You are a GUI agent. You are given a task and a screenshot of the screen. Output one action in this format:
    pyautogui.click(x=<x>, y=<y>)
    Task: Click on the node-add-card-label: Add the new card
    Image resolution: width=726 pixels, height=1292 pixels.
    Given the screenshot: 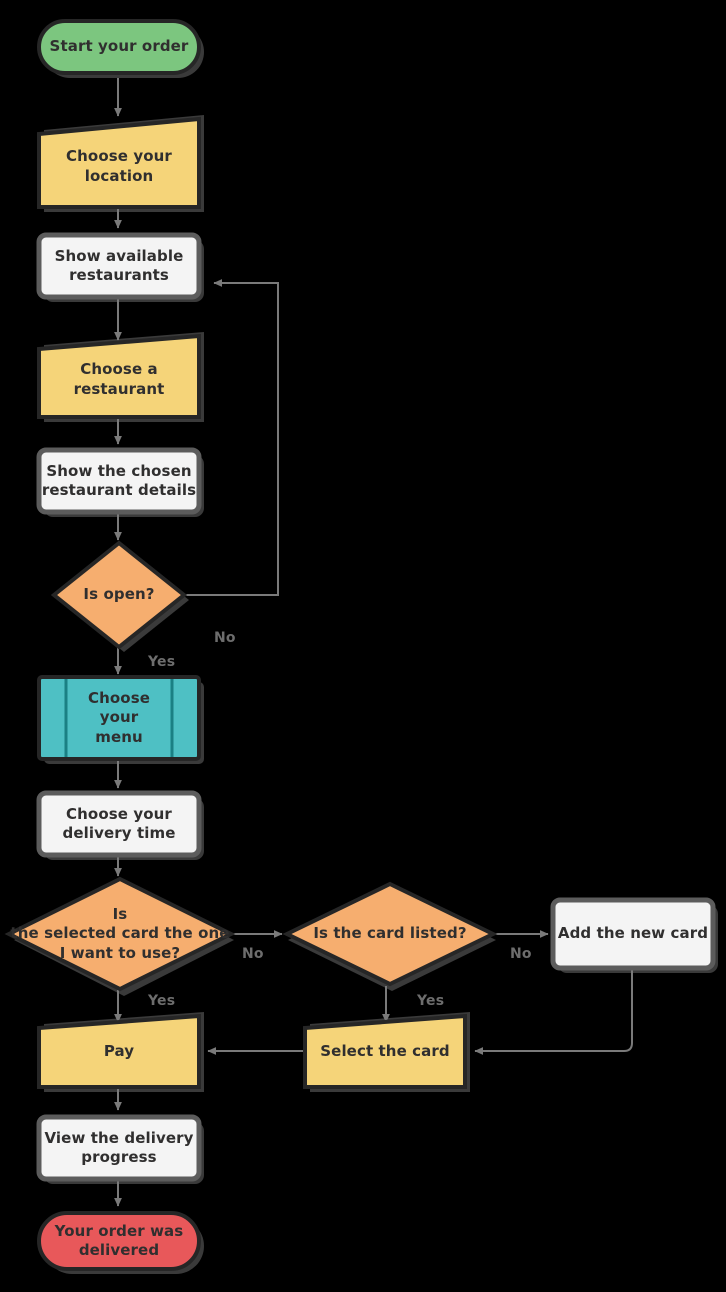 What is the action you would take?
    pyautogui.click(x=633, y=933)
    